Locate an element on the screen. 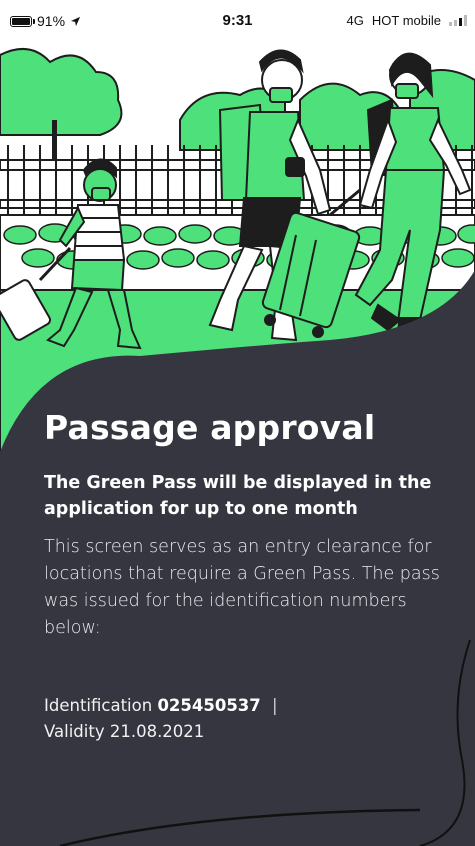 This screenshot has height=846, width=475. network-indicator: 4G HOT mobile is located at coordinates (407, 20).